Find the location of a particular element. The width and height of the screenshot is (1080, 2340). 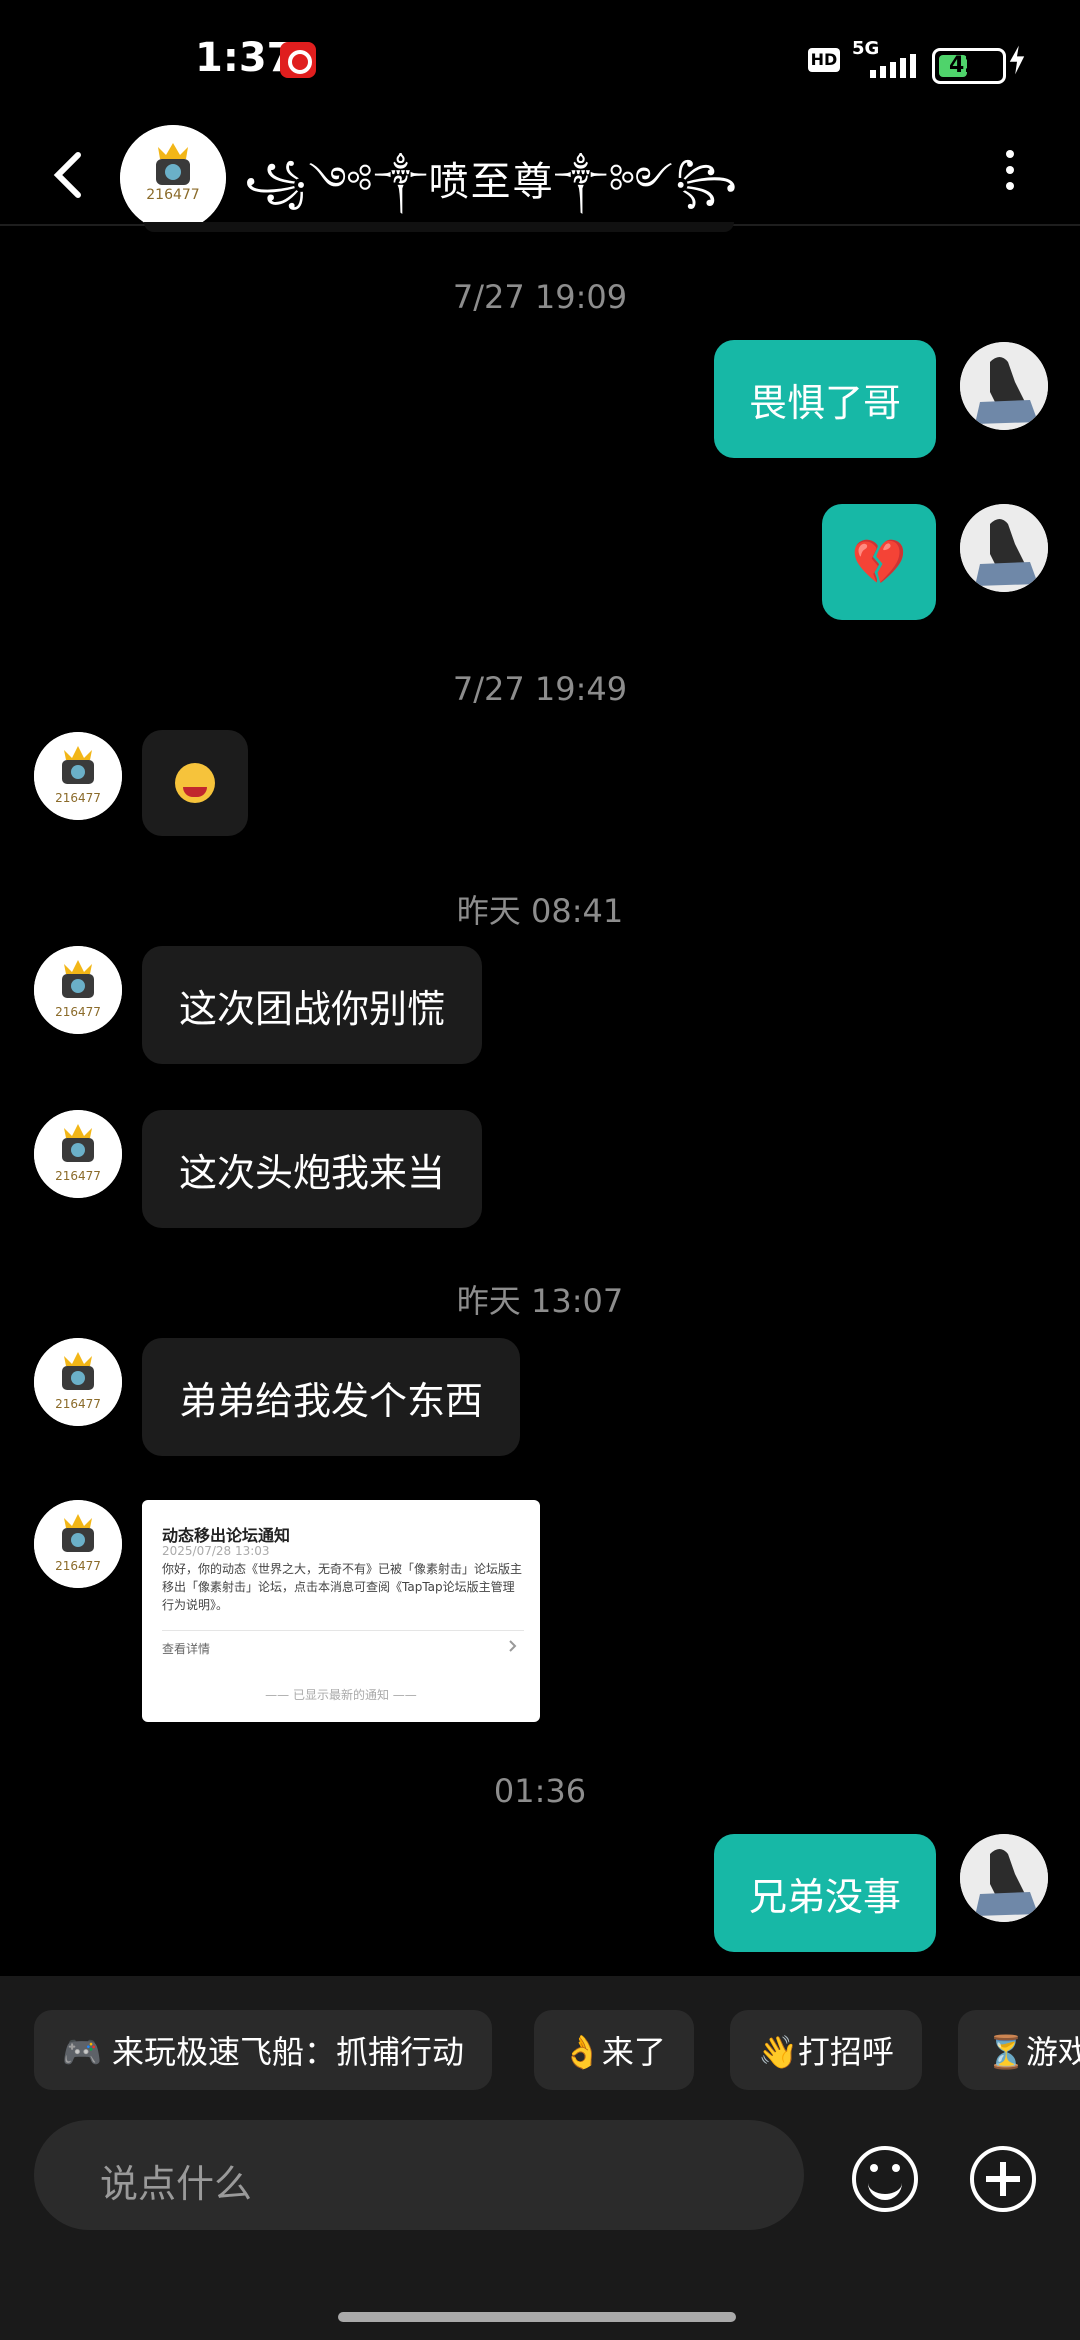

notice-link: 查看详情 is located at coordinates (186, 1649).